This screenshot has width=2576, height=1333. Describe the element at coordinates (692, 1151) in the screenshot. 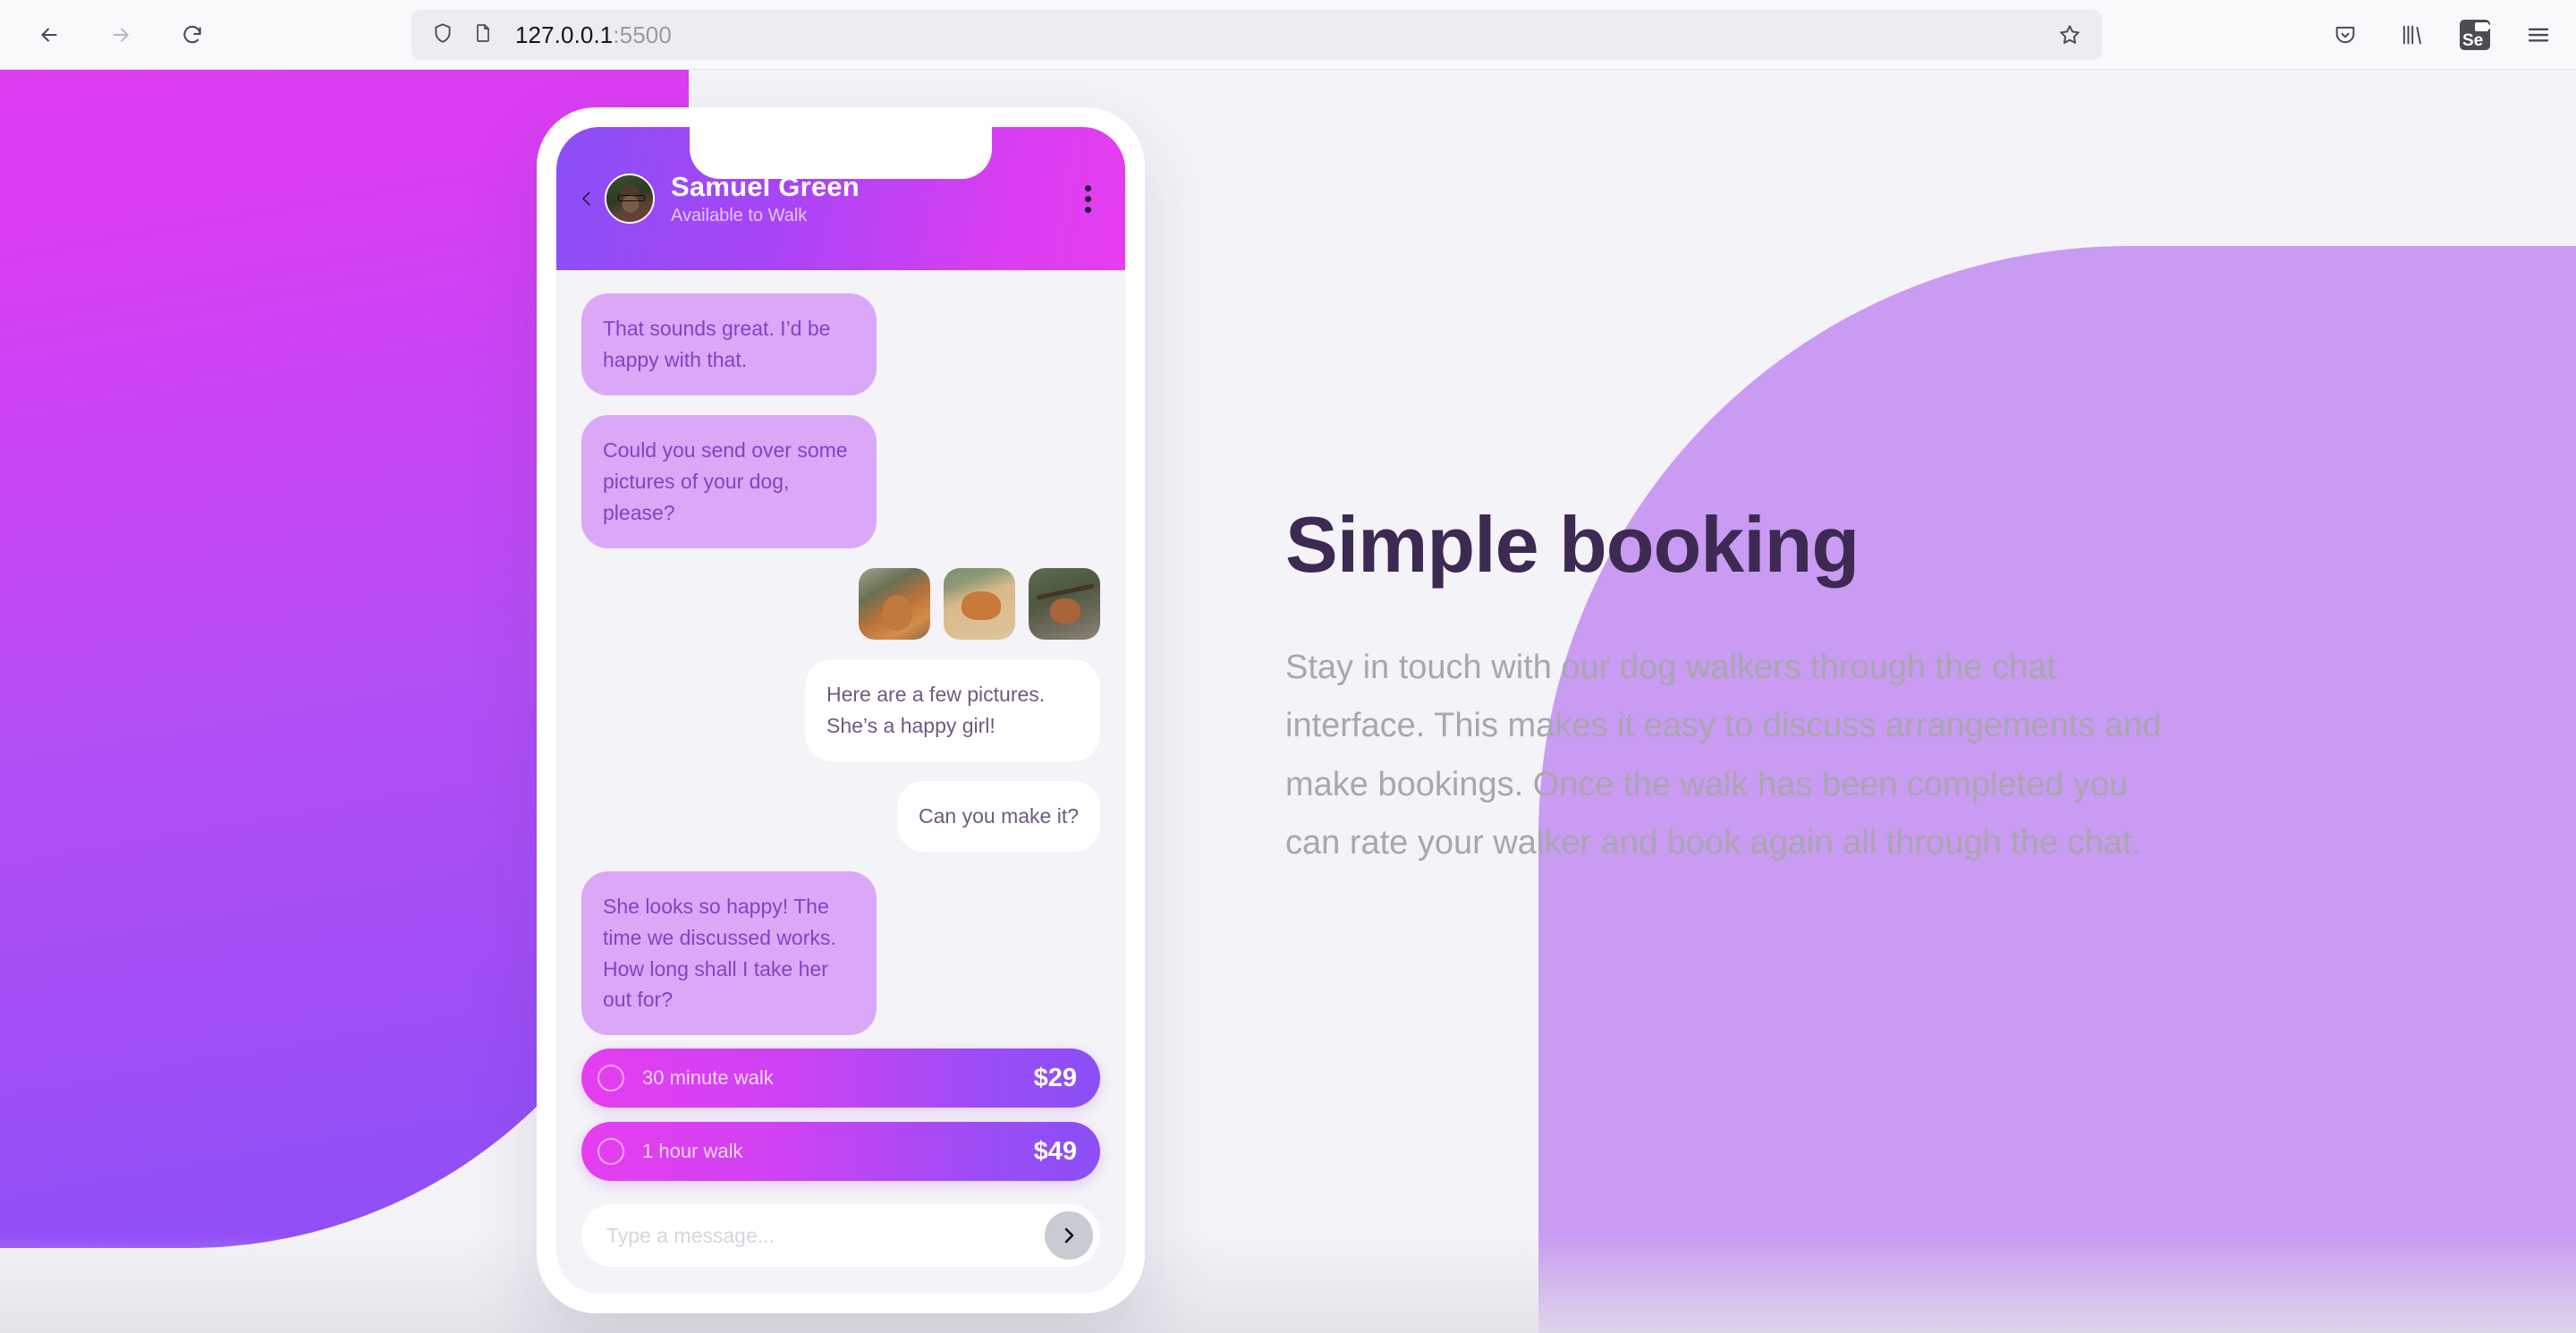

I see `walk-option-label: 1 hour walk` at that location.